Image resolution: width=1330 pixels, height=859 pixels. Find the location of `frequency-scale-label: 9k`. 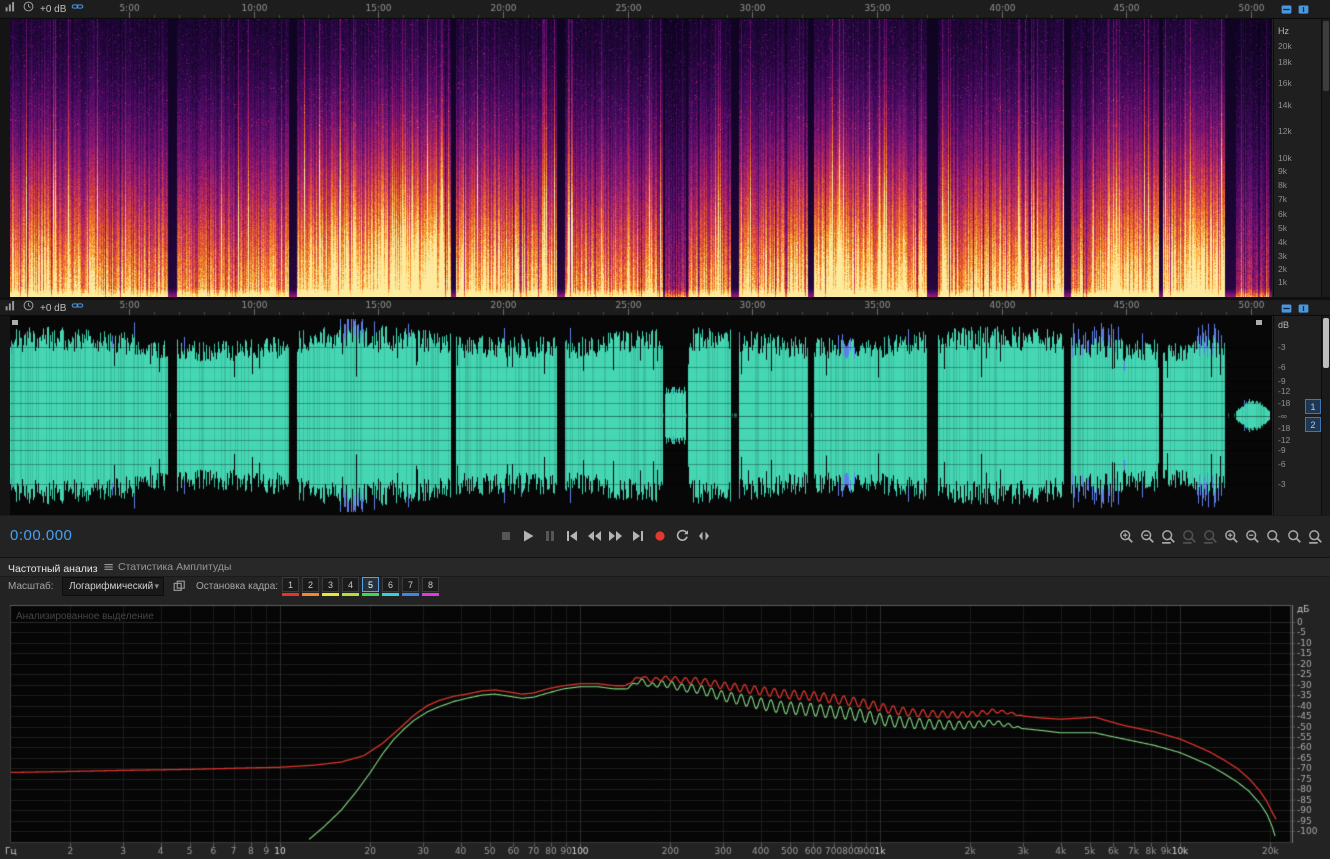

frequency-scale-label: 9k is located at coordinates (1282, 171).